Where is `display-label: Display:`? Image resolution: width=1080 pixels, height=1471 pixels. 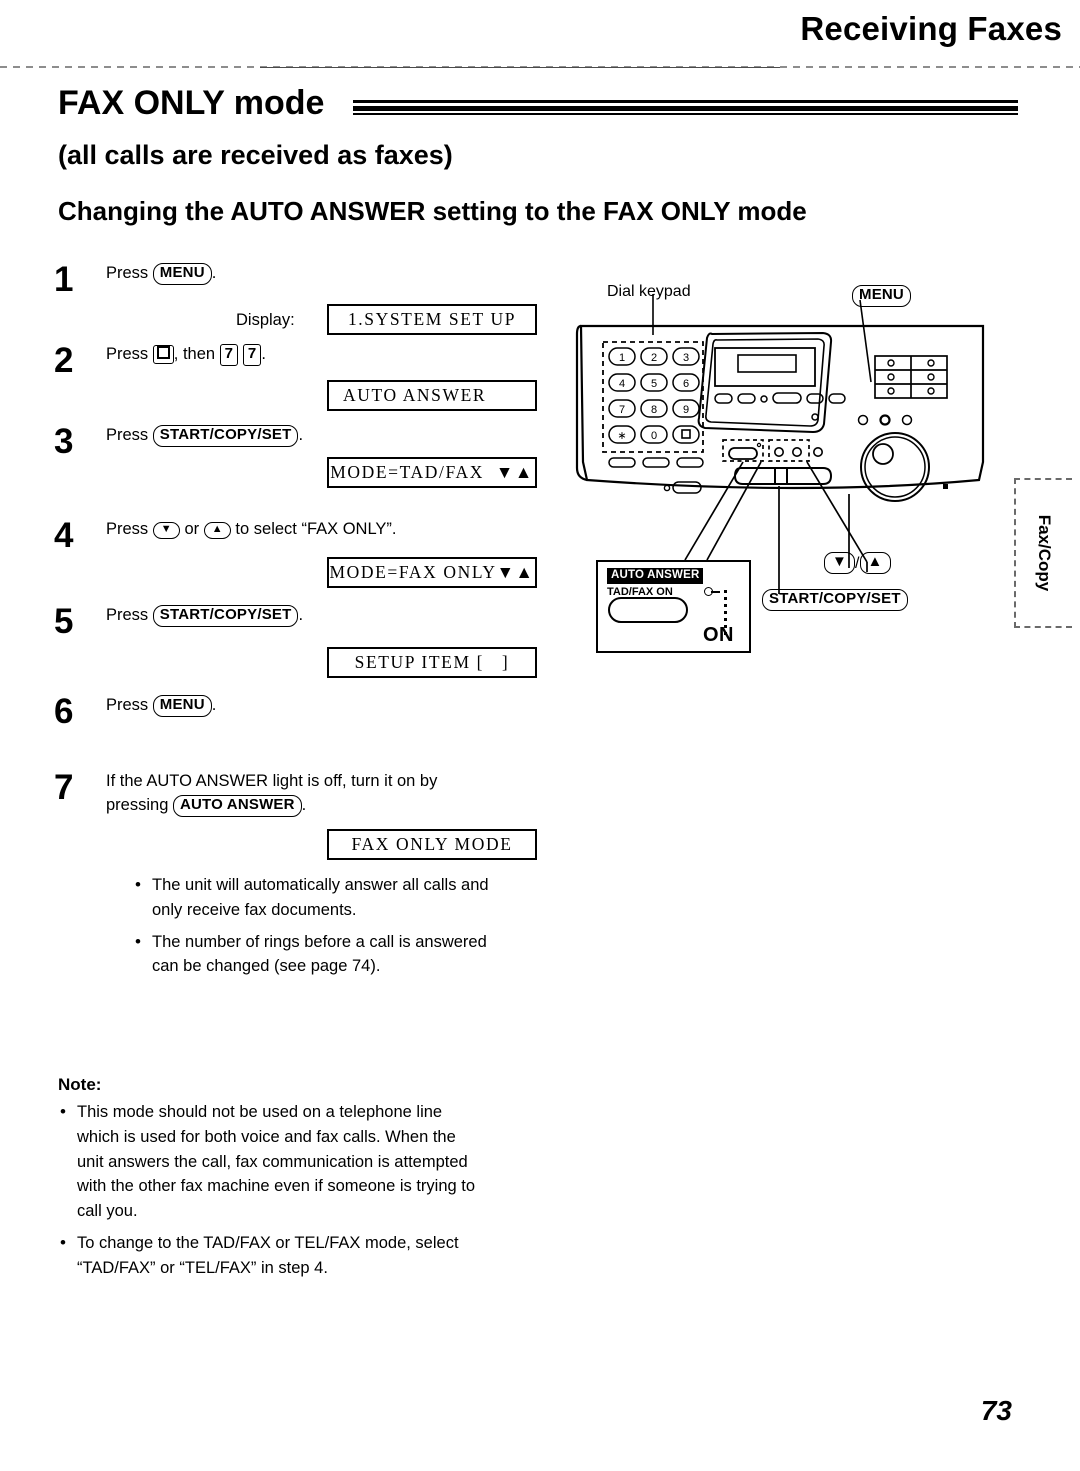
display-label: Display: is located at coordinates (265, 320).